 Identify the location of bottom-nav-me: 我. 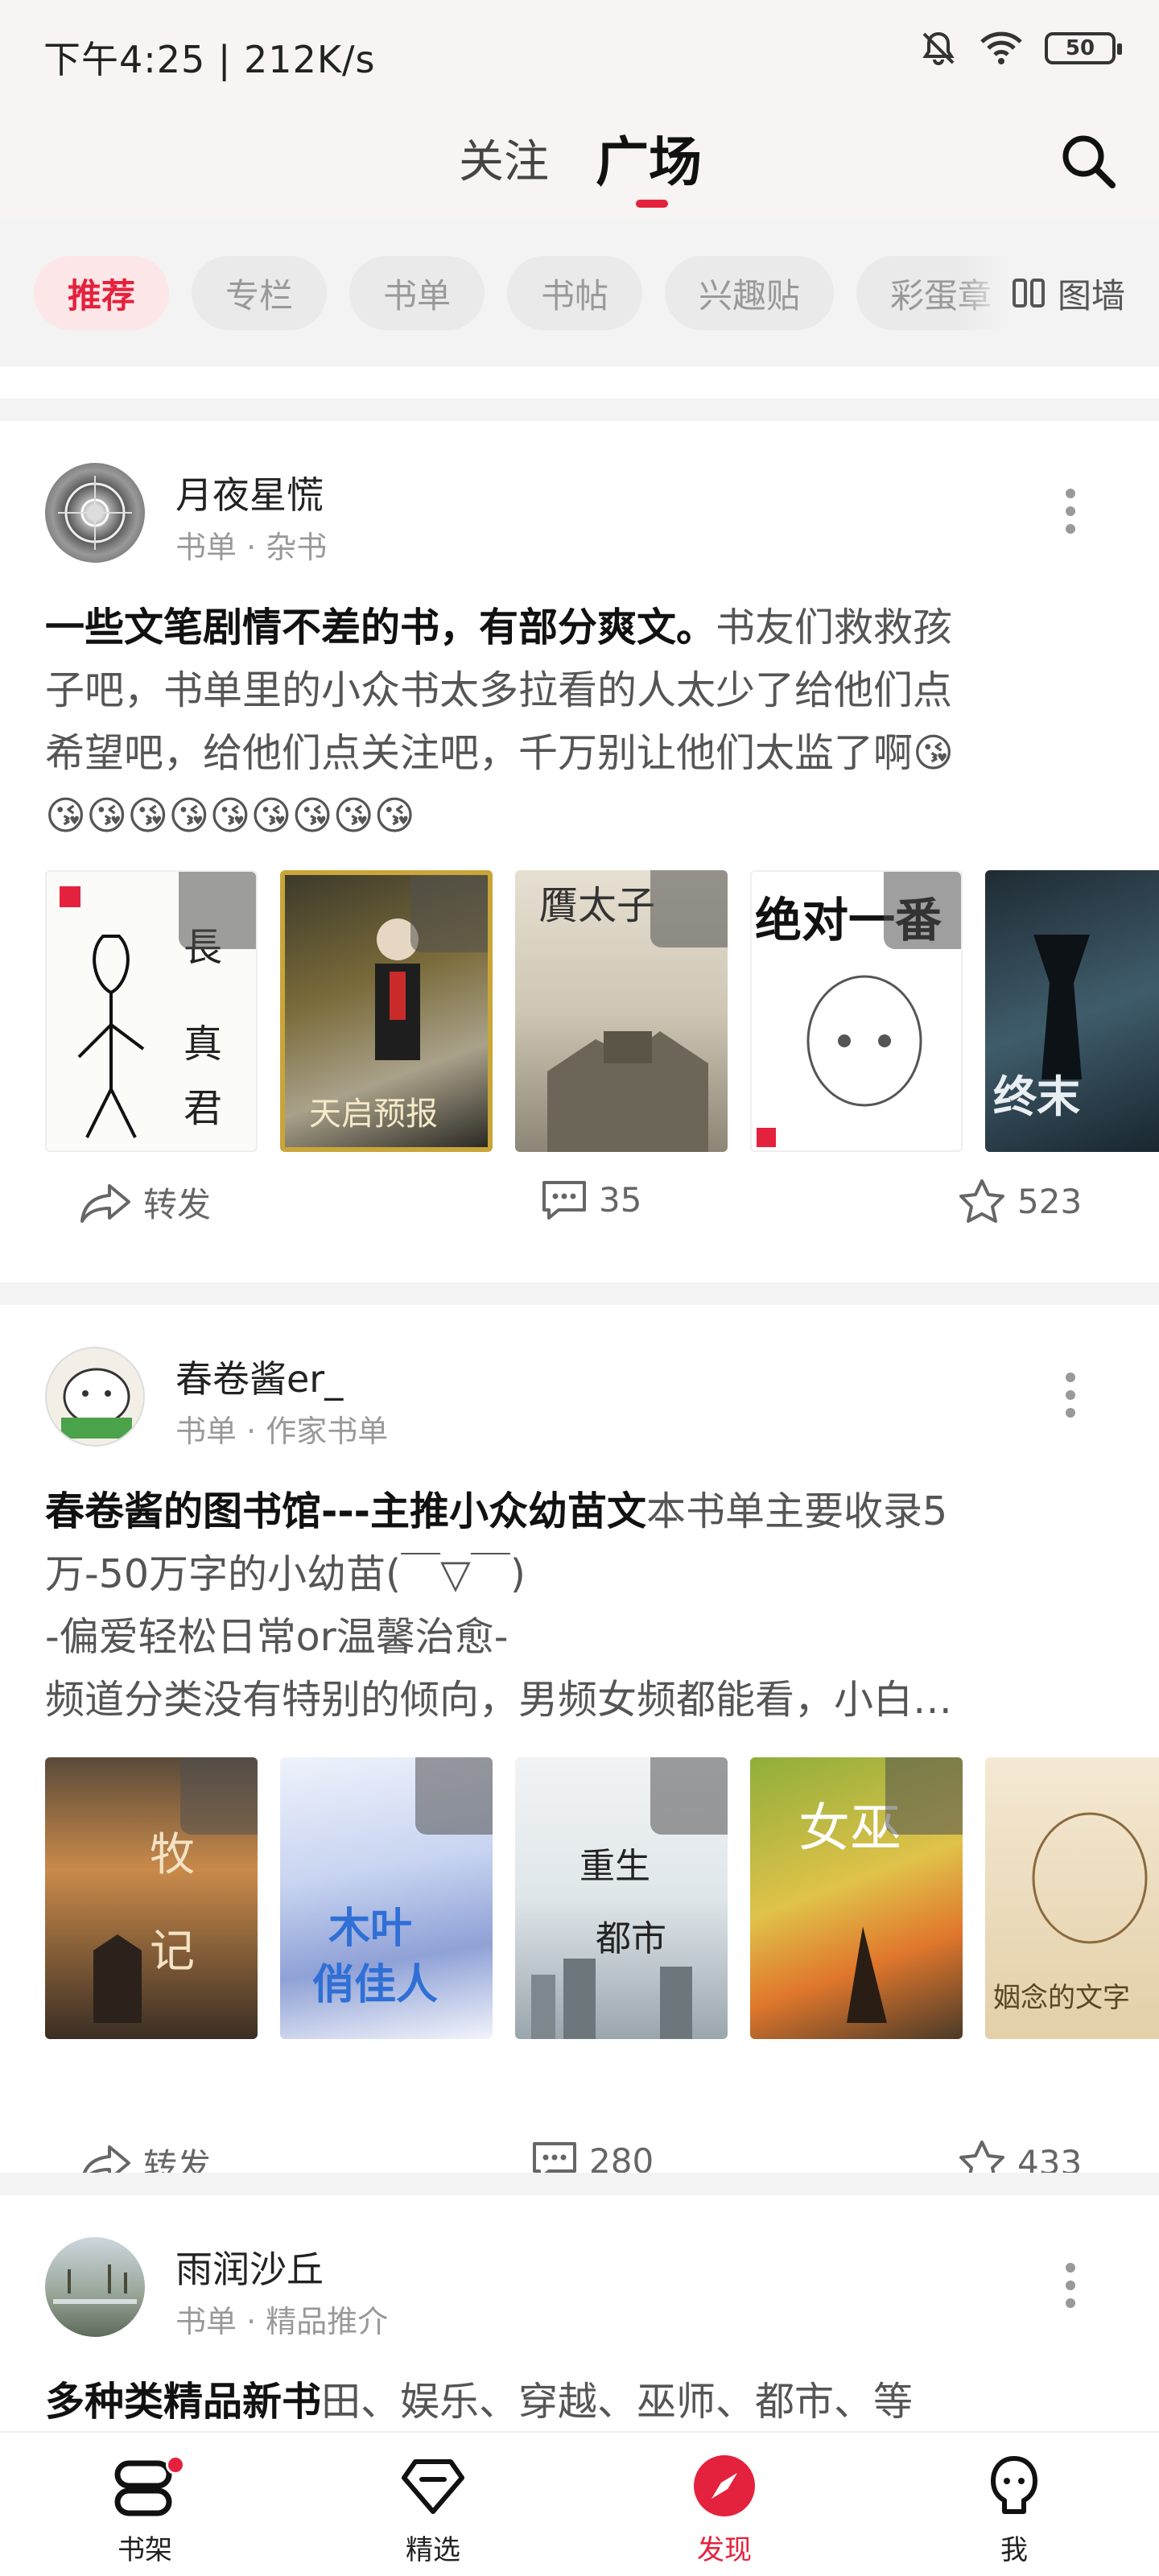
(1014, 2509).